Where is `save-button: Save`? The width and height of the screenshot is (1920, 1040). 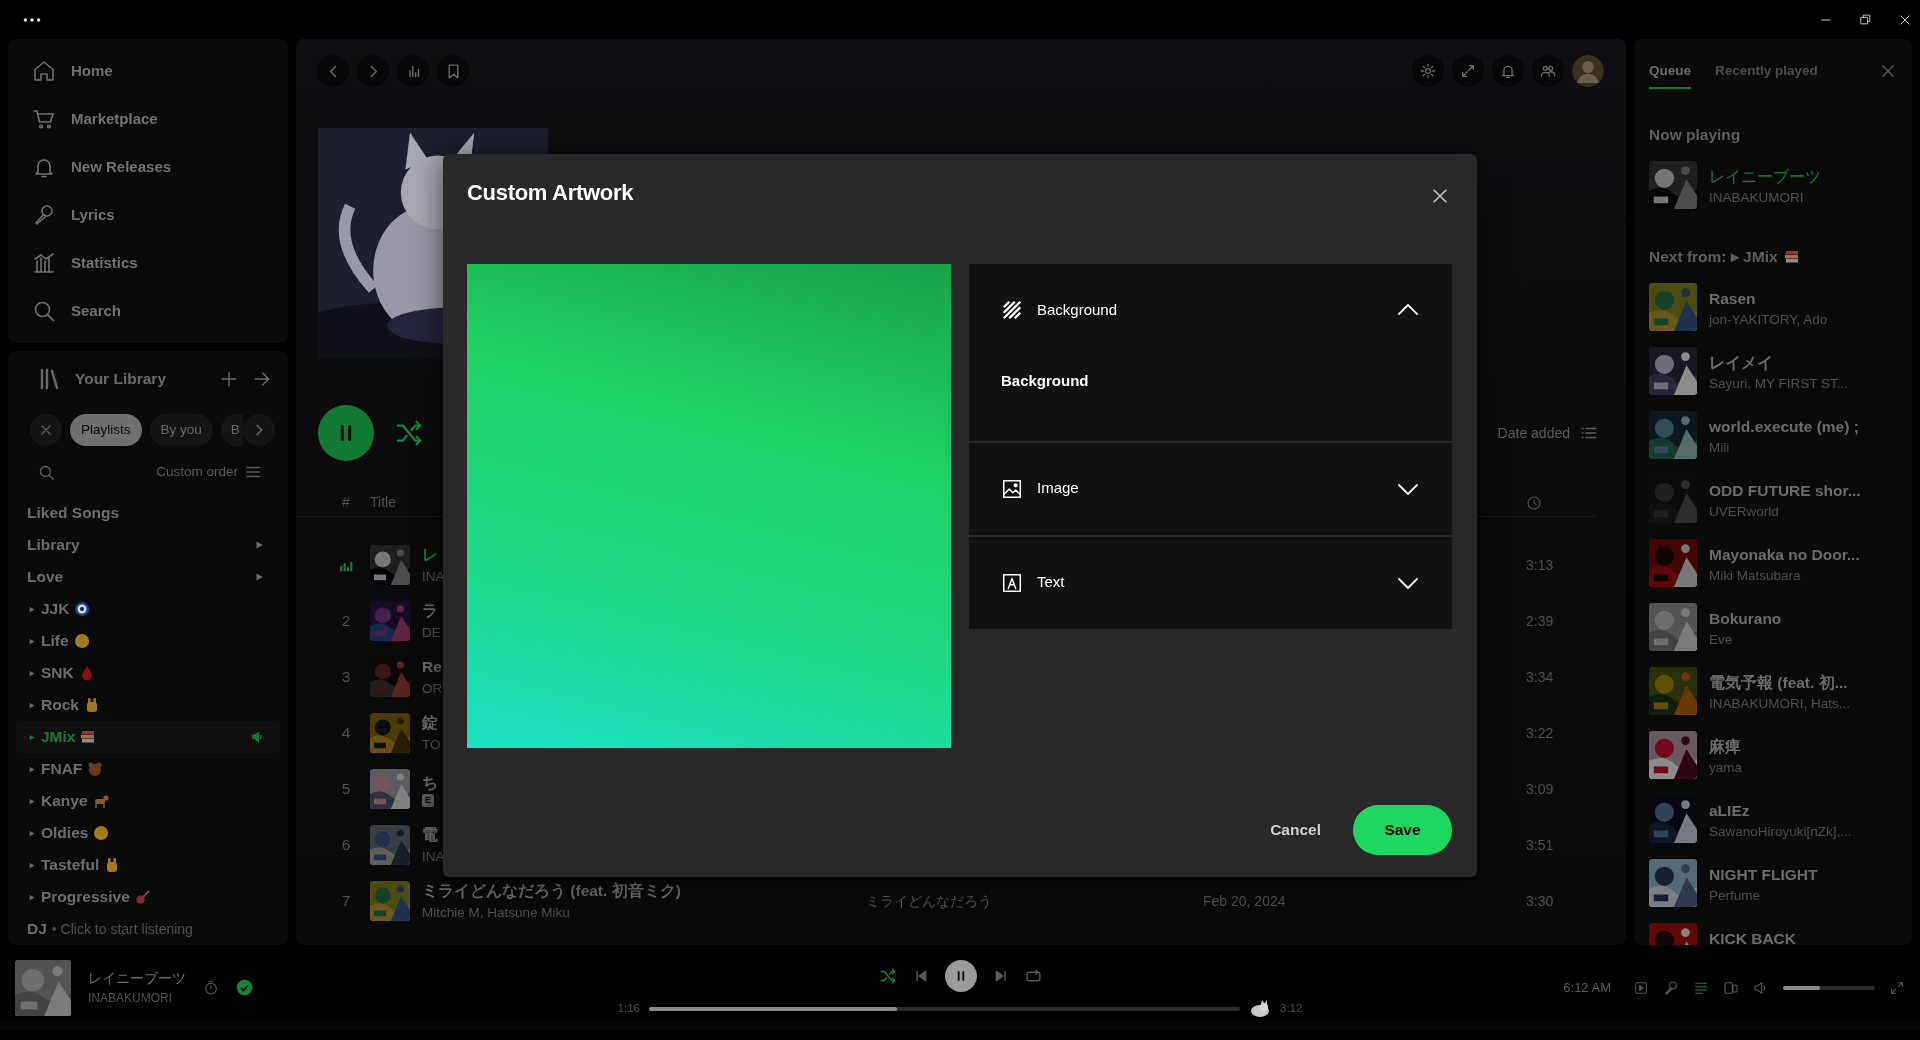 save-button: Save is located at coordinates (1402, 830).